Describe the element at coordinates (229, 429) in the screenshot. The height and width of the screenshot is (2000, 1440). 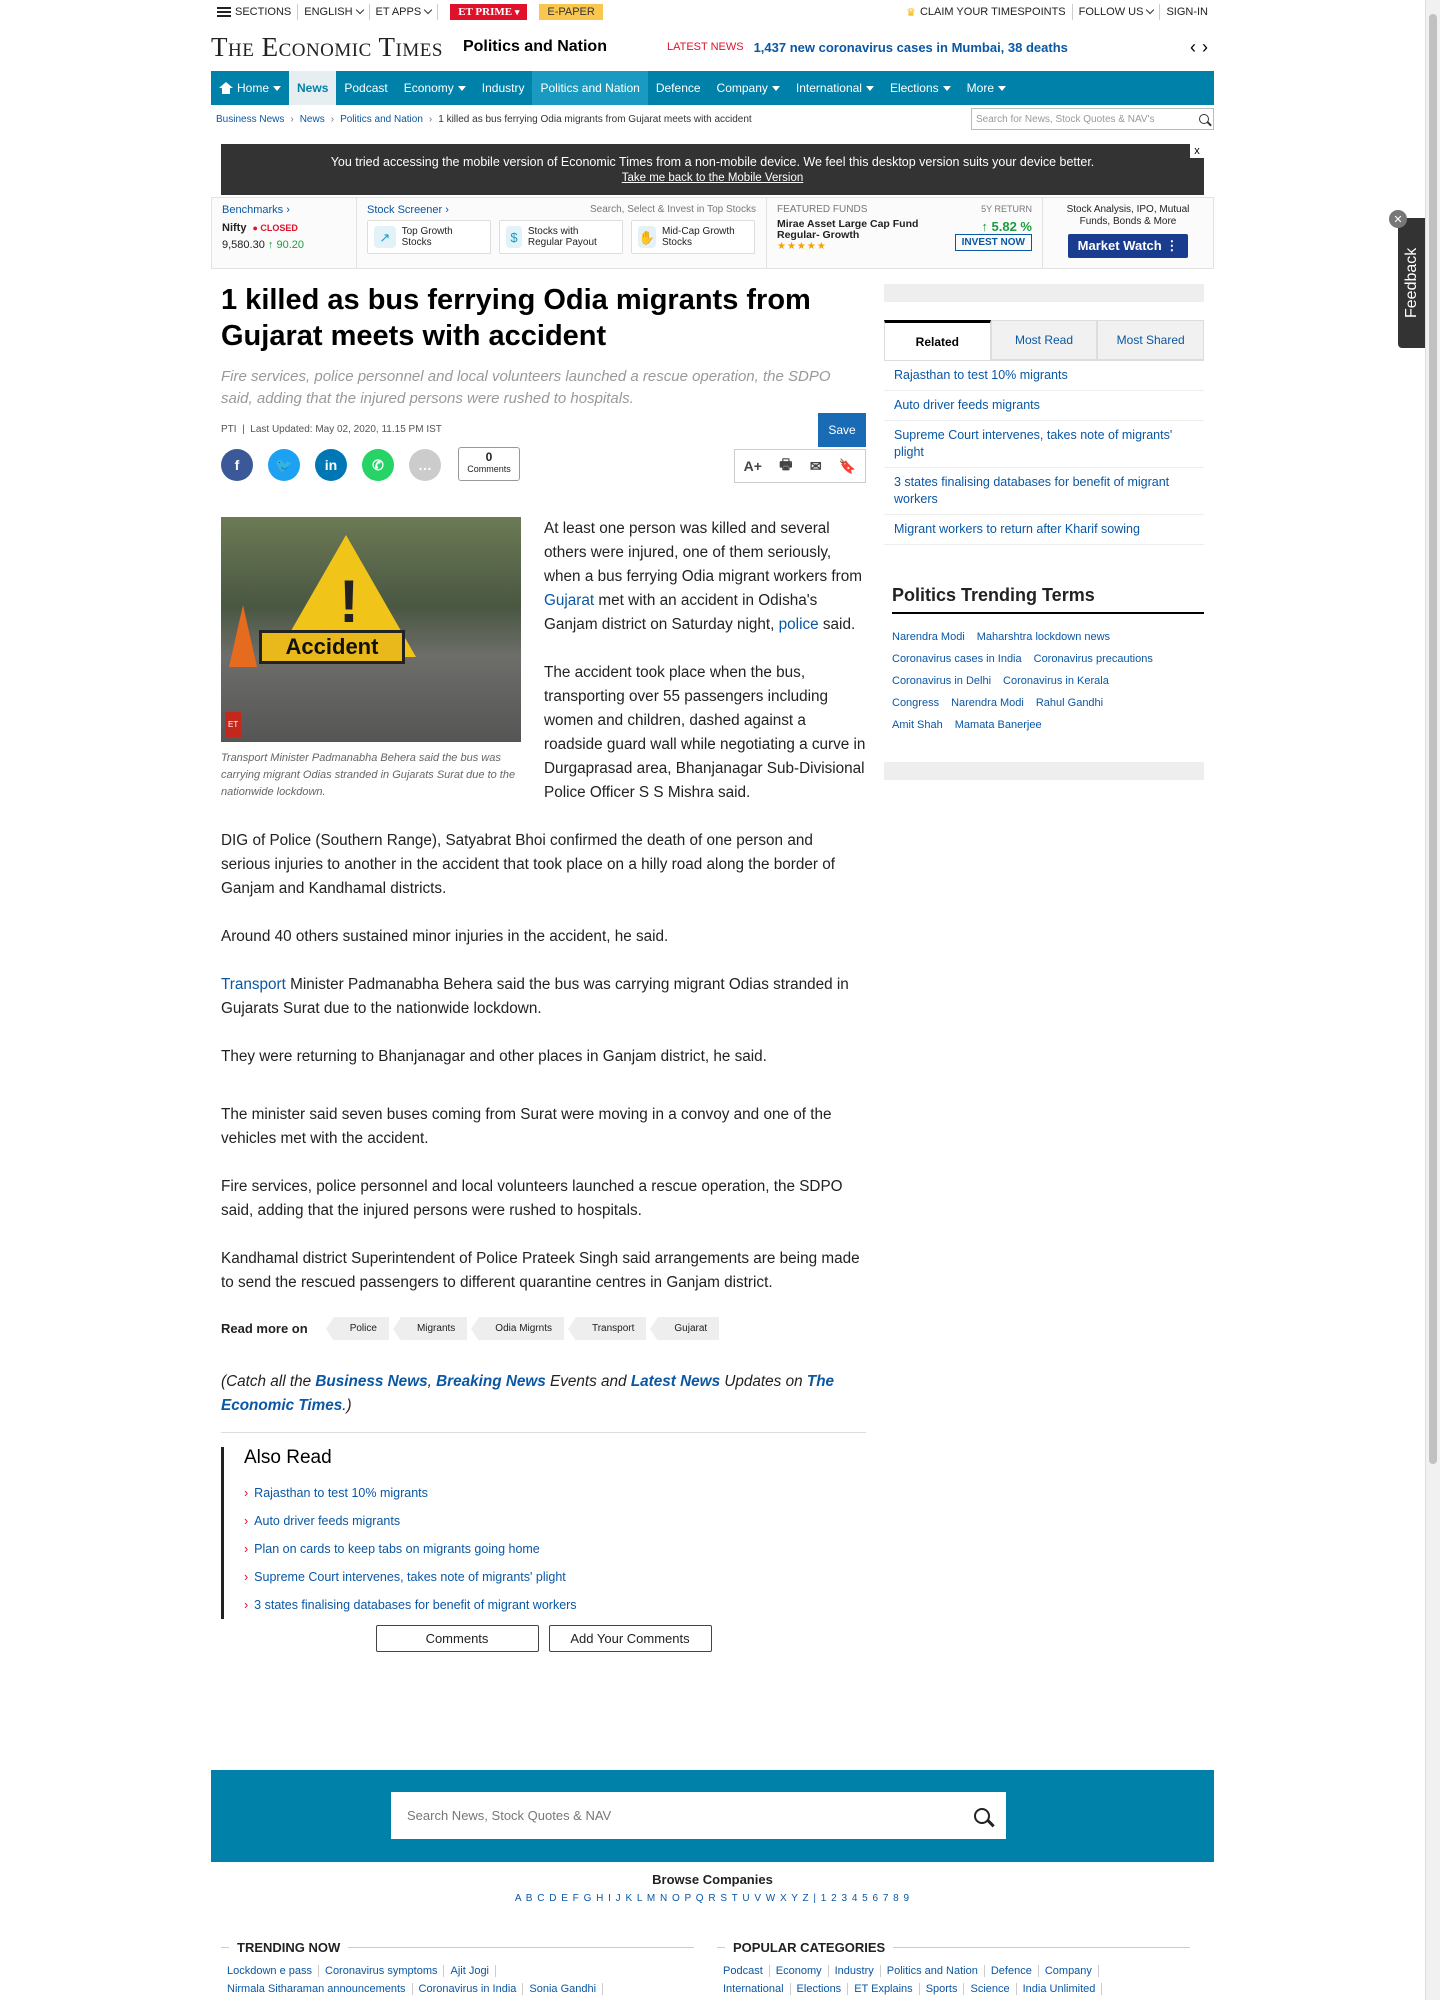
I see `article-source: PTI` at that location.